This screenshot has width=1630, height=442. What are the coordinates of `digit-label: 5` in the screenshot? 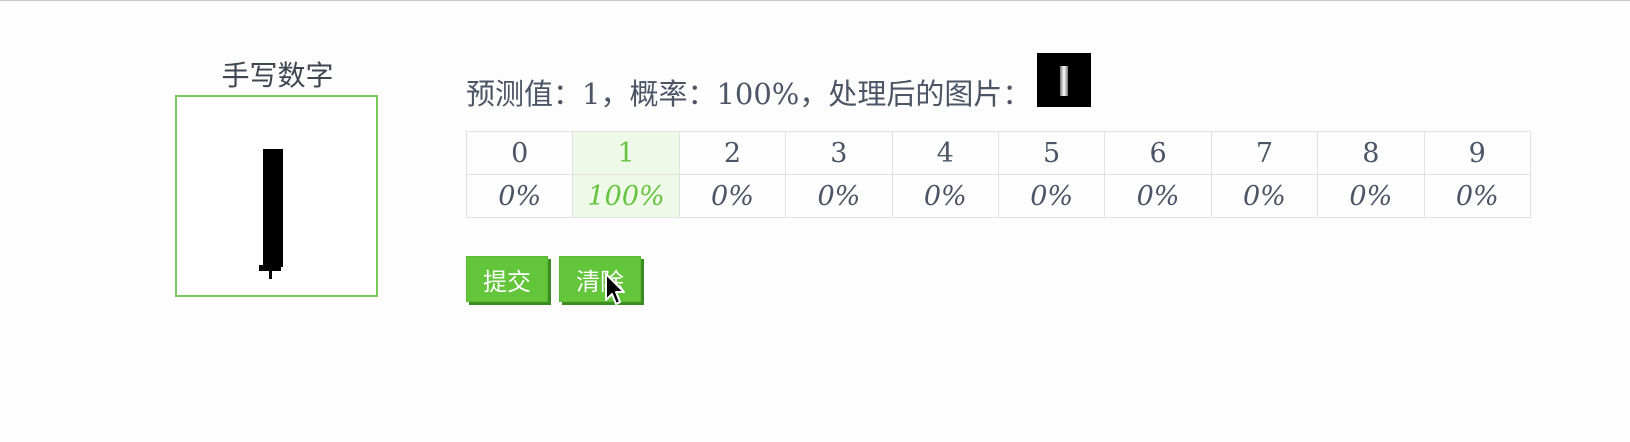 It's located at (1051, 153).